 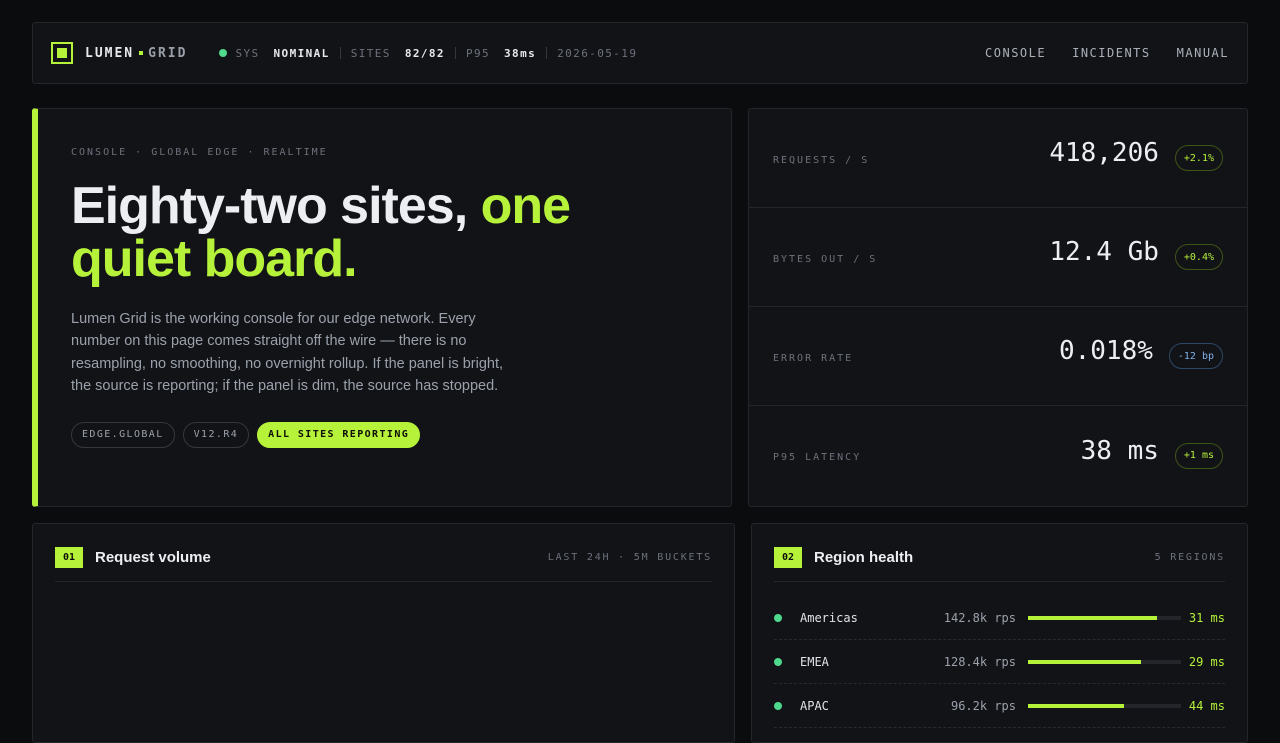 I want to click on metric-requests: REQUESTS / S 418,206 +2.1%, so click(x=998, y=158).